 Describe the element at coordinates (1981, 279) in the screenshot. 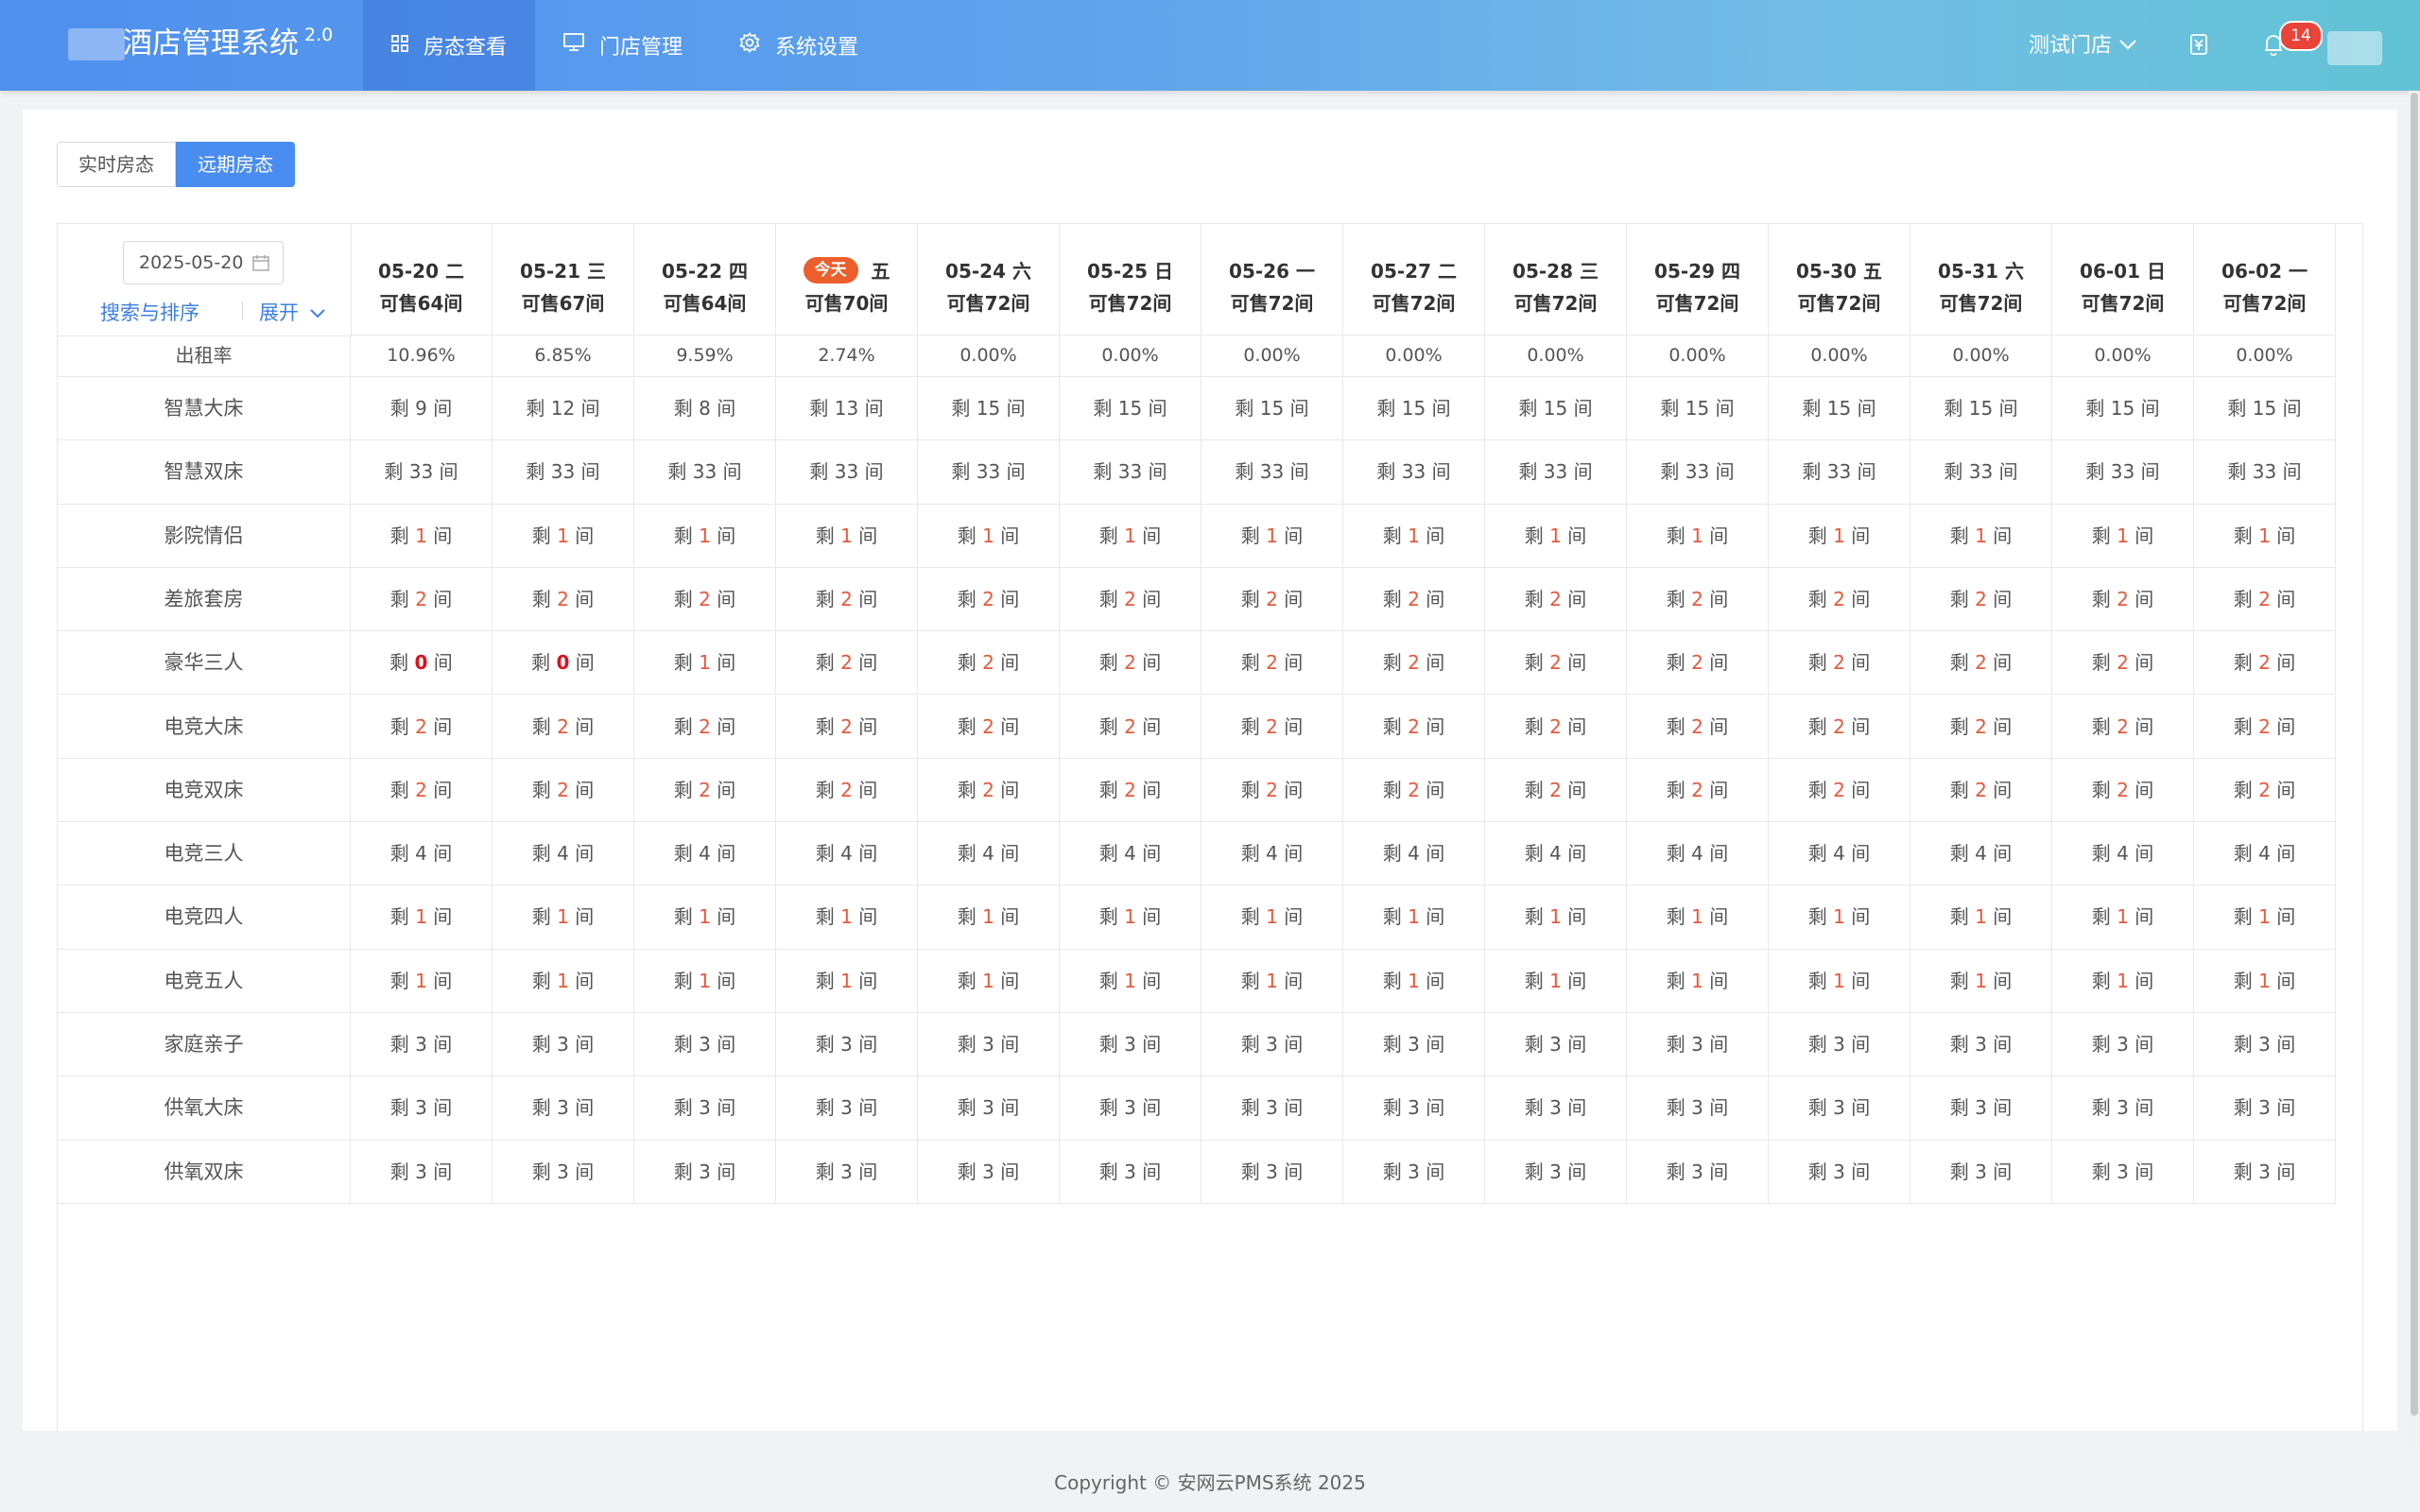

I see `date-column-header: 05-31 六可售72间` at that location.